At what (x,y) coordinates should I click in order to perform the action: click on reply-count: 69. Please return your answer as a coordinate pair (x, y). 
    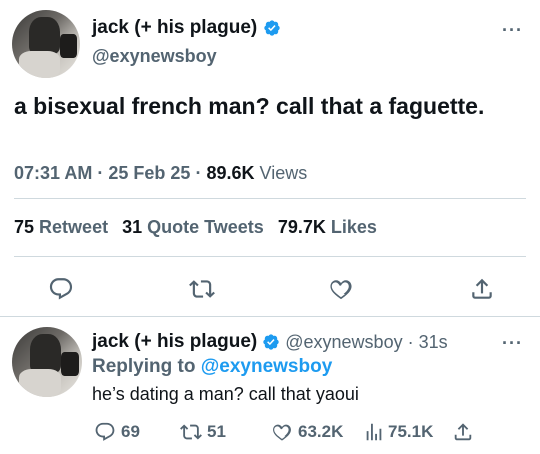
    Looking at the image, I should click on (130, 431).